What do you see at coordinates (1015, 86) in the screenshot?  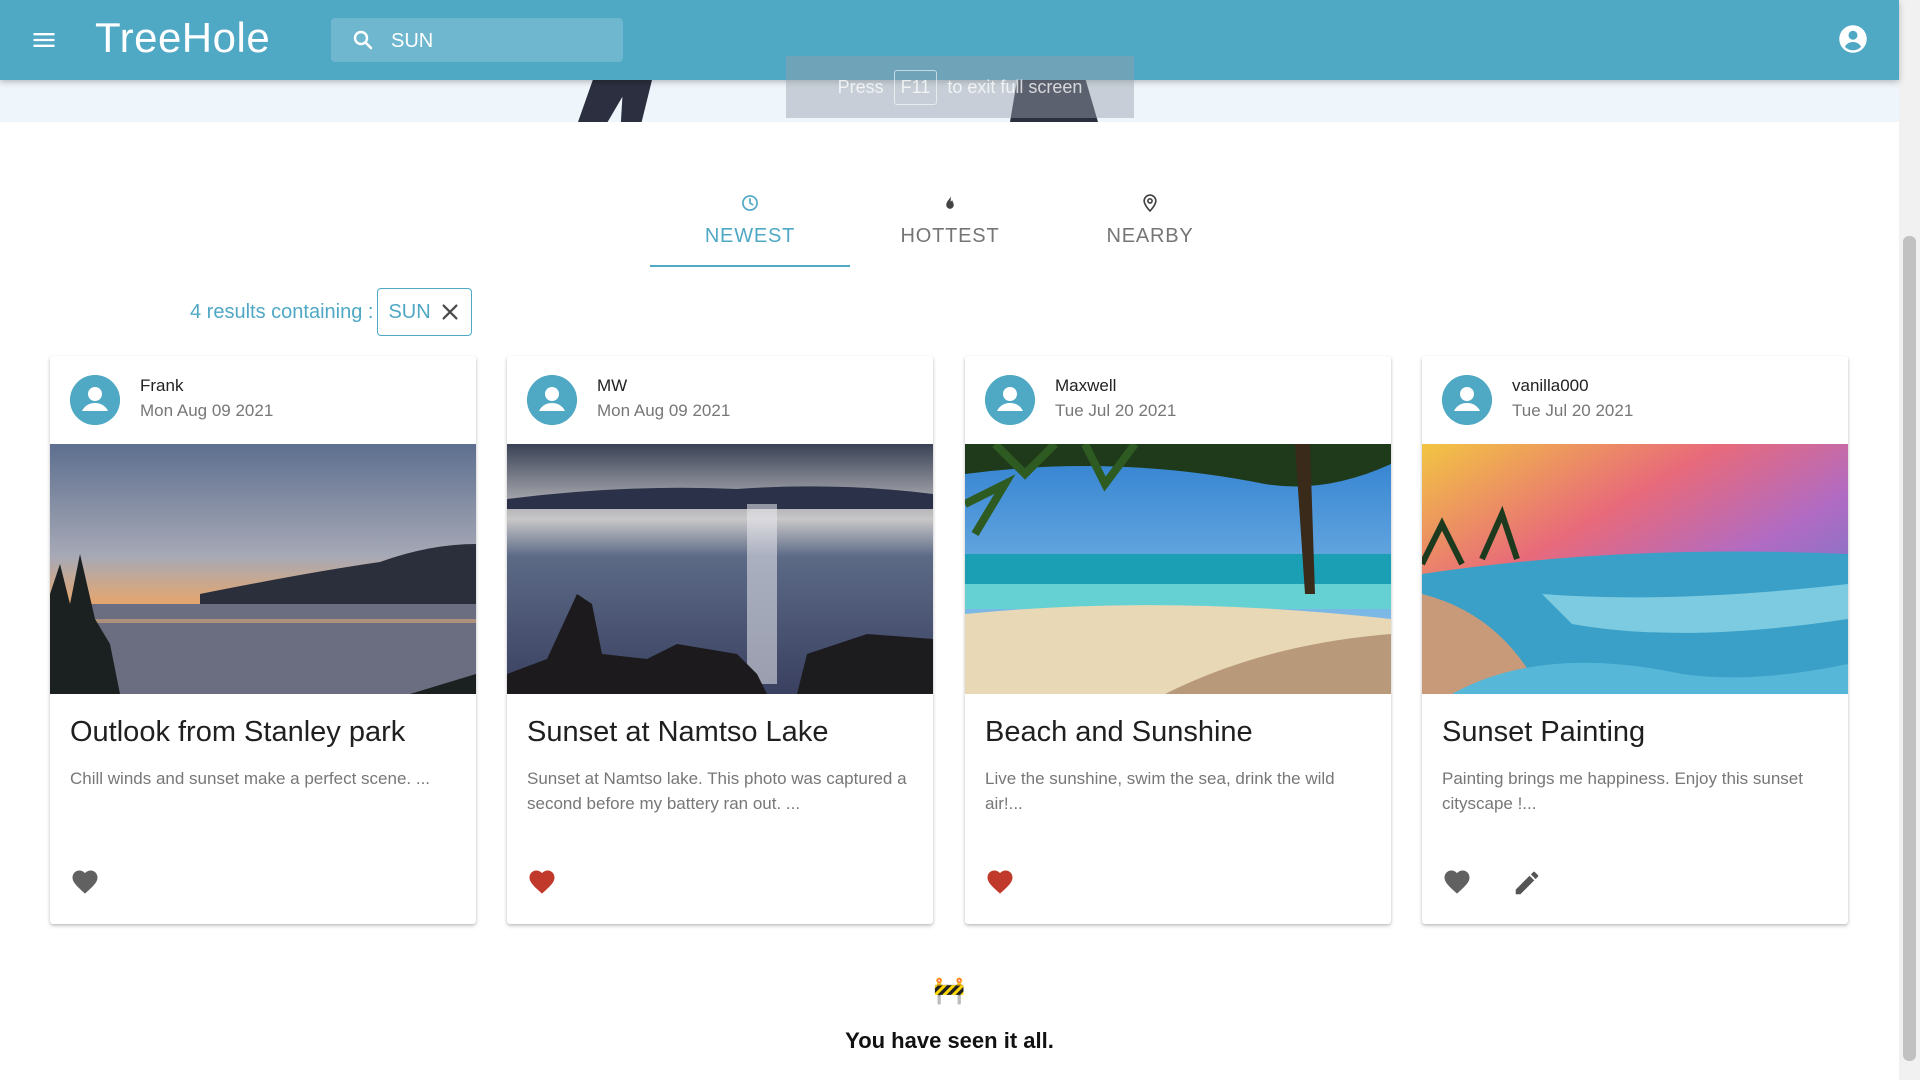 I see `toast-suffix: to exit full screen` at bounding box center [1015, 86].